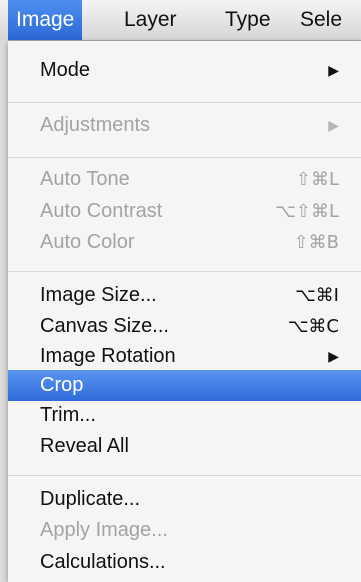 The width and height of the screenshot is (361, 582). Describe the element at coordinates (184, 356) in the screenshot. I see `menu-item-image-rotation: Image Rotation ▶` at that location.